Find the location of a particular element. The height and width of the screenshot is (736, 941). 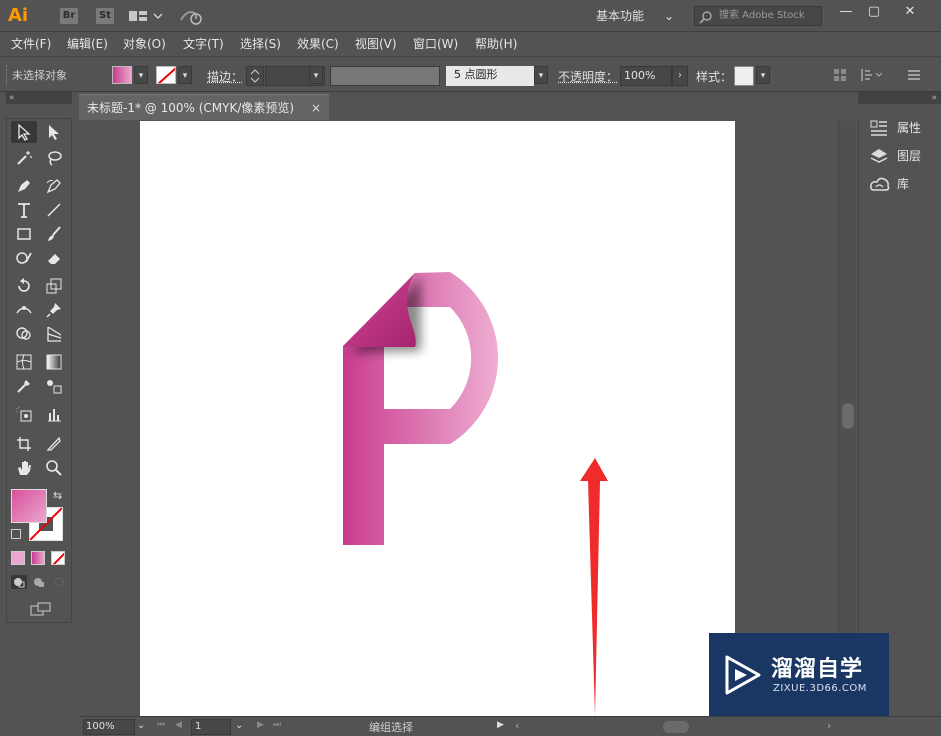

color-mode-button is located at coordinates (18, 558).